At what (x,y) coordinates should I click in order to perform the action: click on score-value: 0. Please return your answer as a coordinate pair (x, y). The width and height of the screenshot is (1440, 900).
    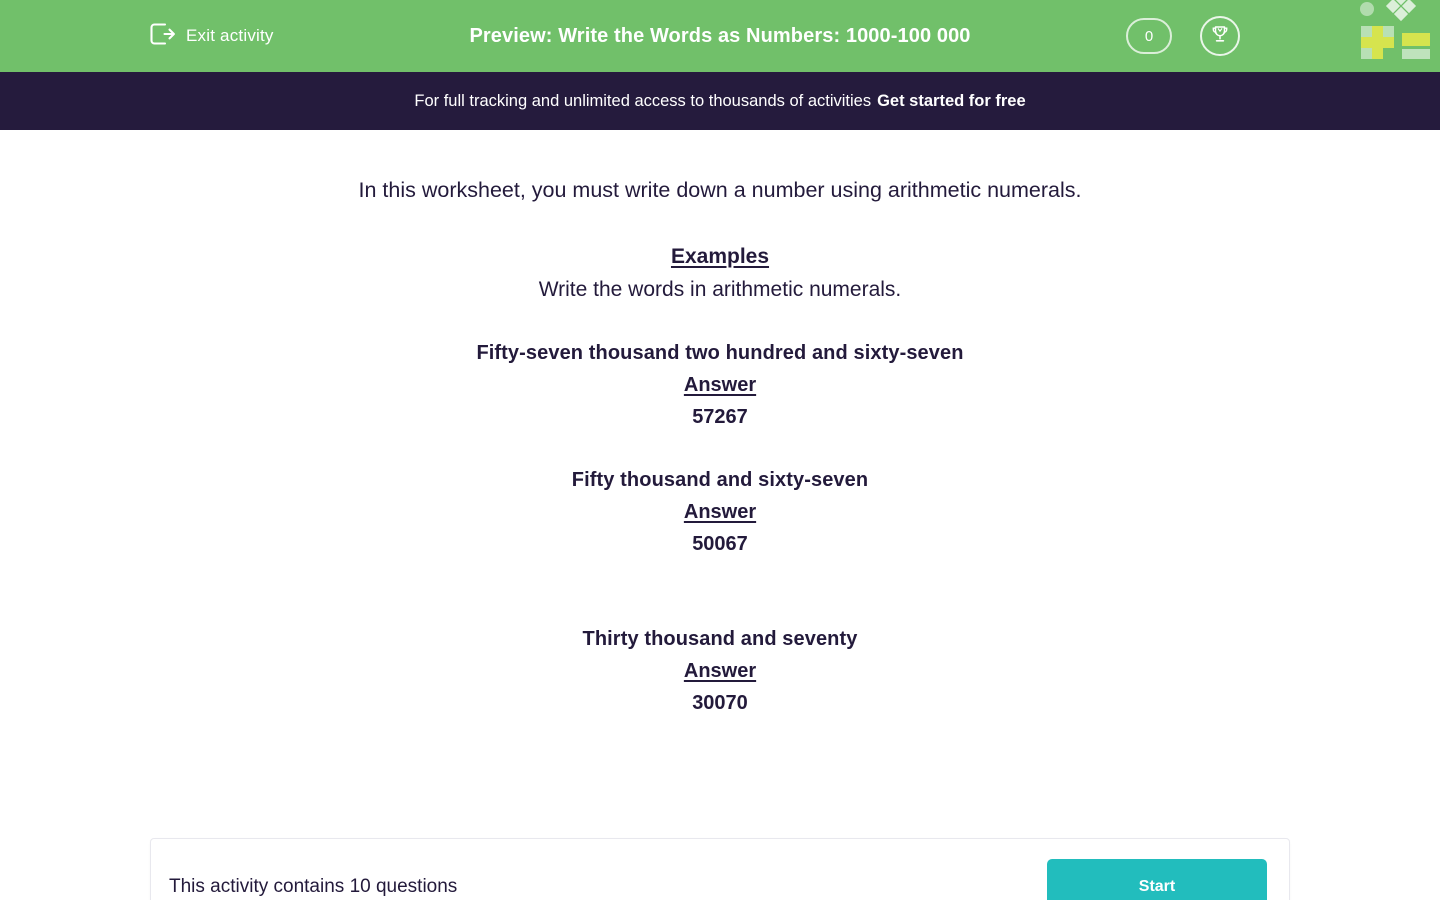
    Looking at the image, I should click on (1149, 36).